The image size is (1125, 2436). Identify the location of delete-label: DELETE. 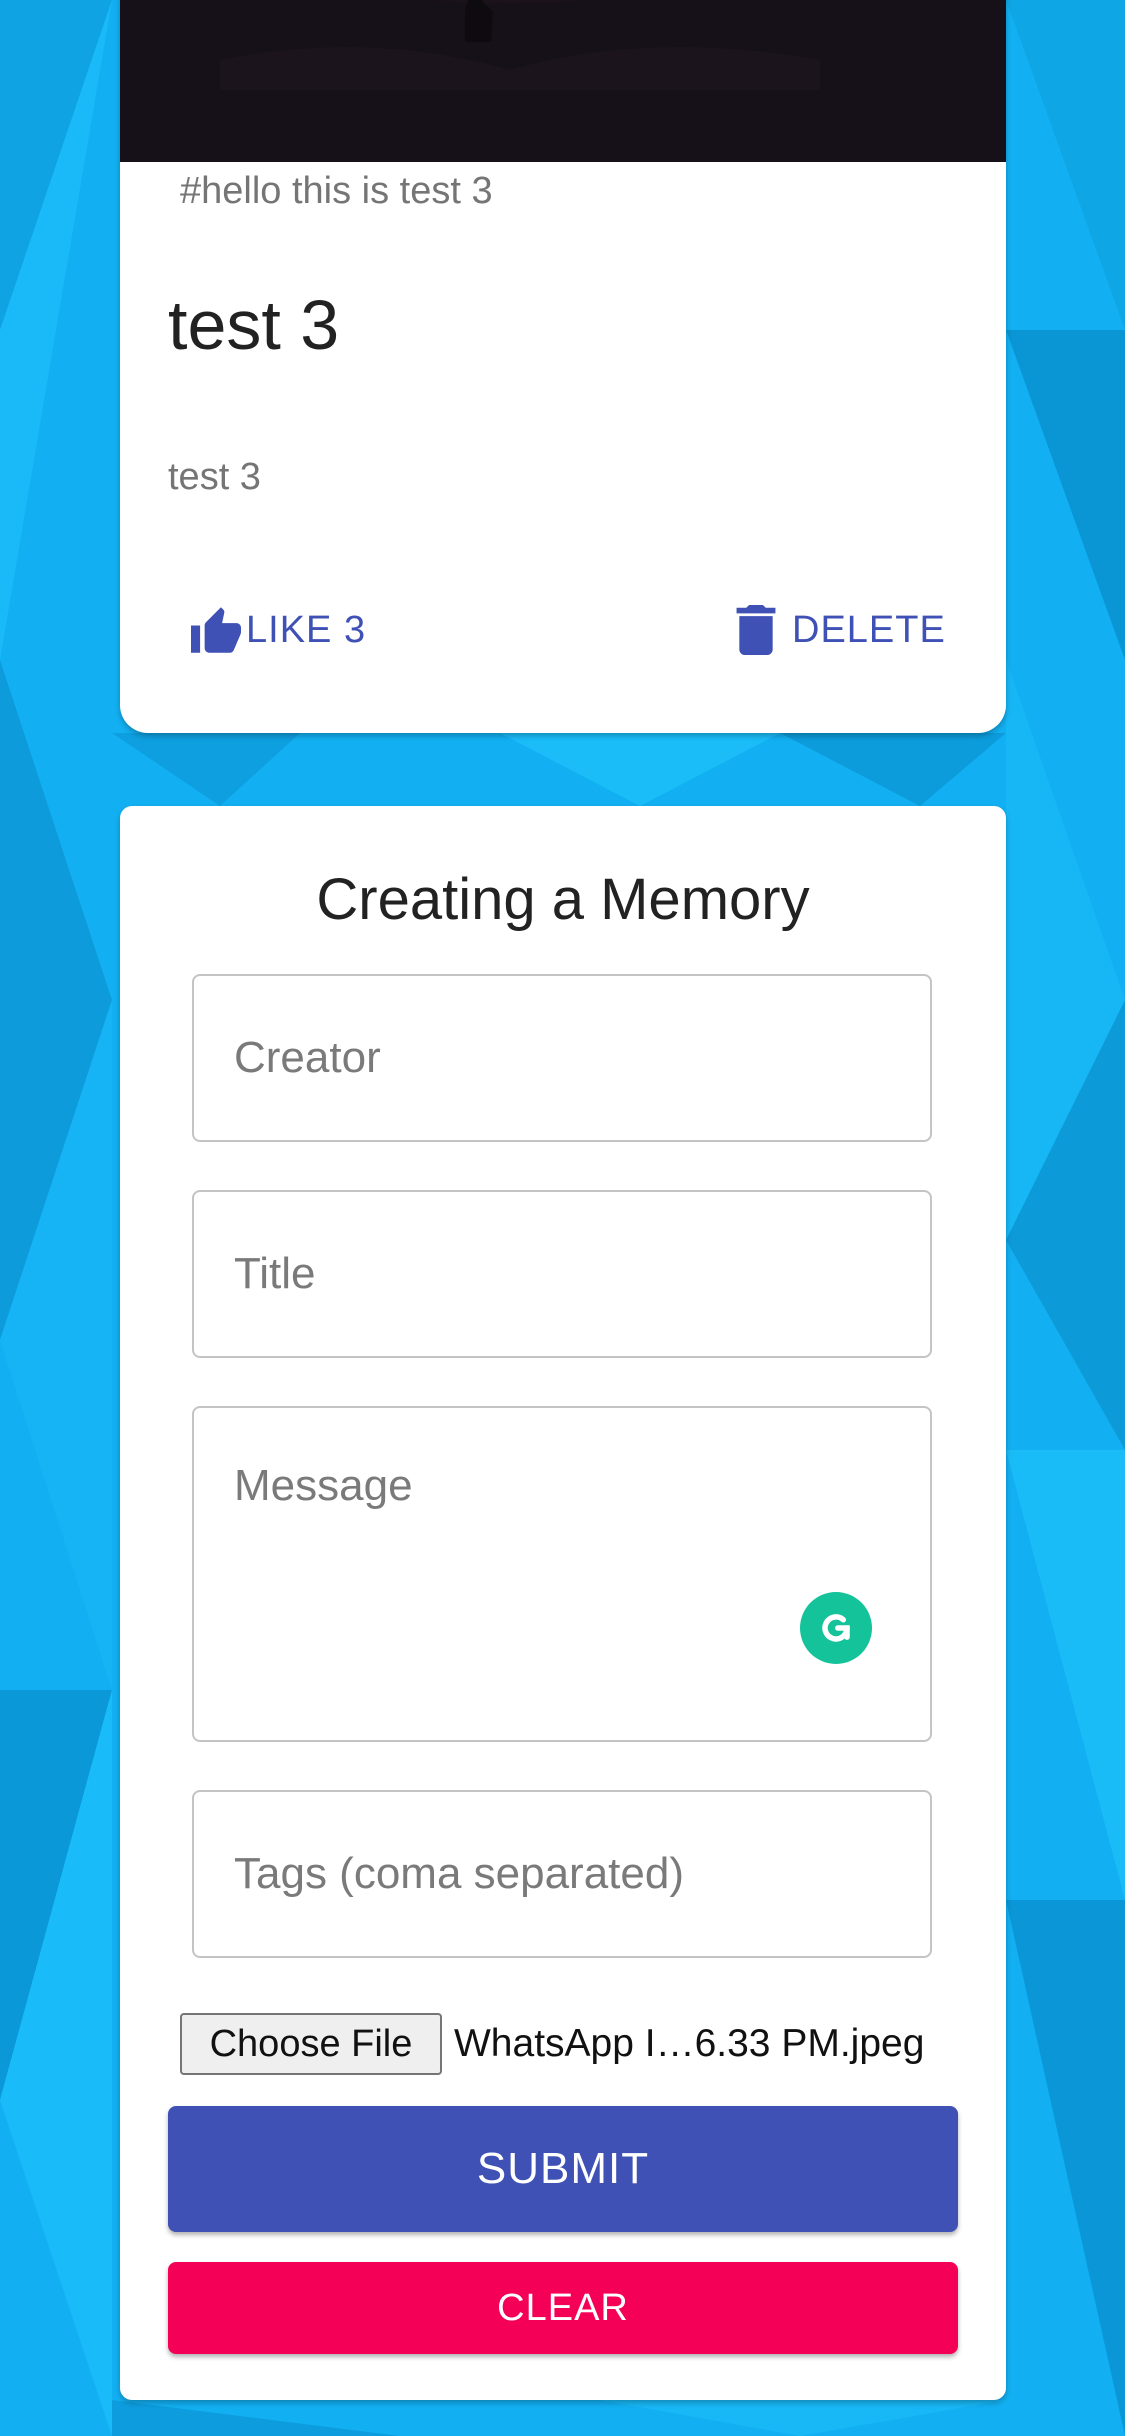
(869, 629).